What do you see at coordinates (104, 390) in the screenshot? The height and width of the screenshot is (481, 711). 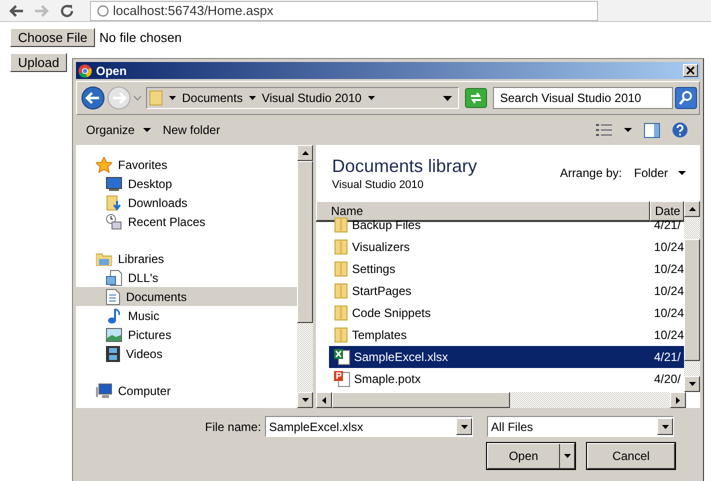 I see `computer-icon` at bounding box center [104, 390].